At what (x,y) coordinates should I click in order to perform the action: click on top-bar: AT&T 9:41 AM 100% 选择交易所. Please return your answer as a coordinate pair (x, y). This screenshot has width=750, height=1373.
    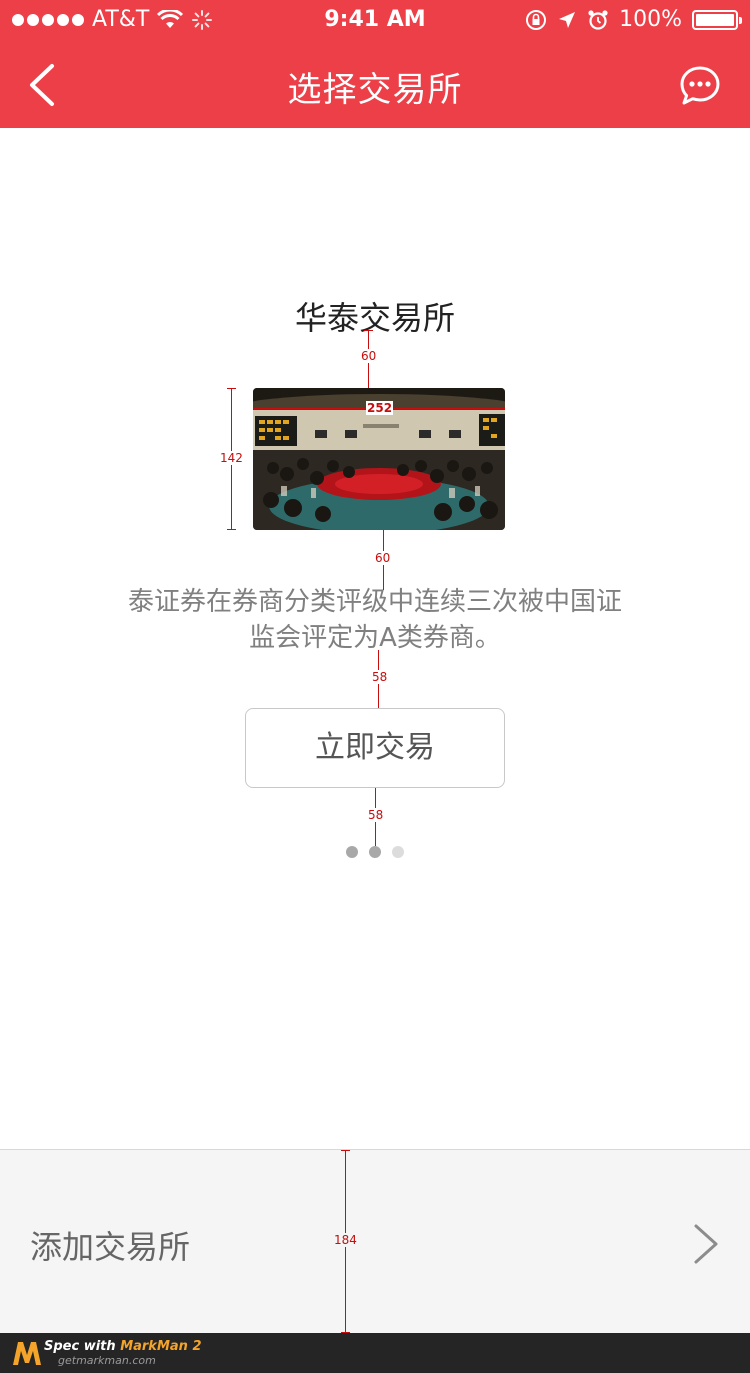
    Looking at the image, I should click on (375, 64).